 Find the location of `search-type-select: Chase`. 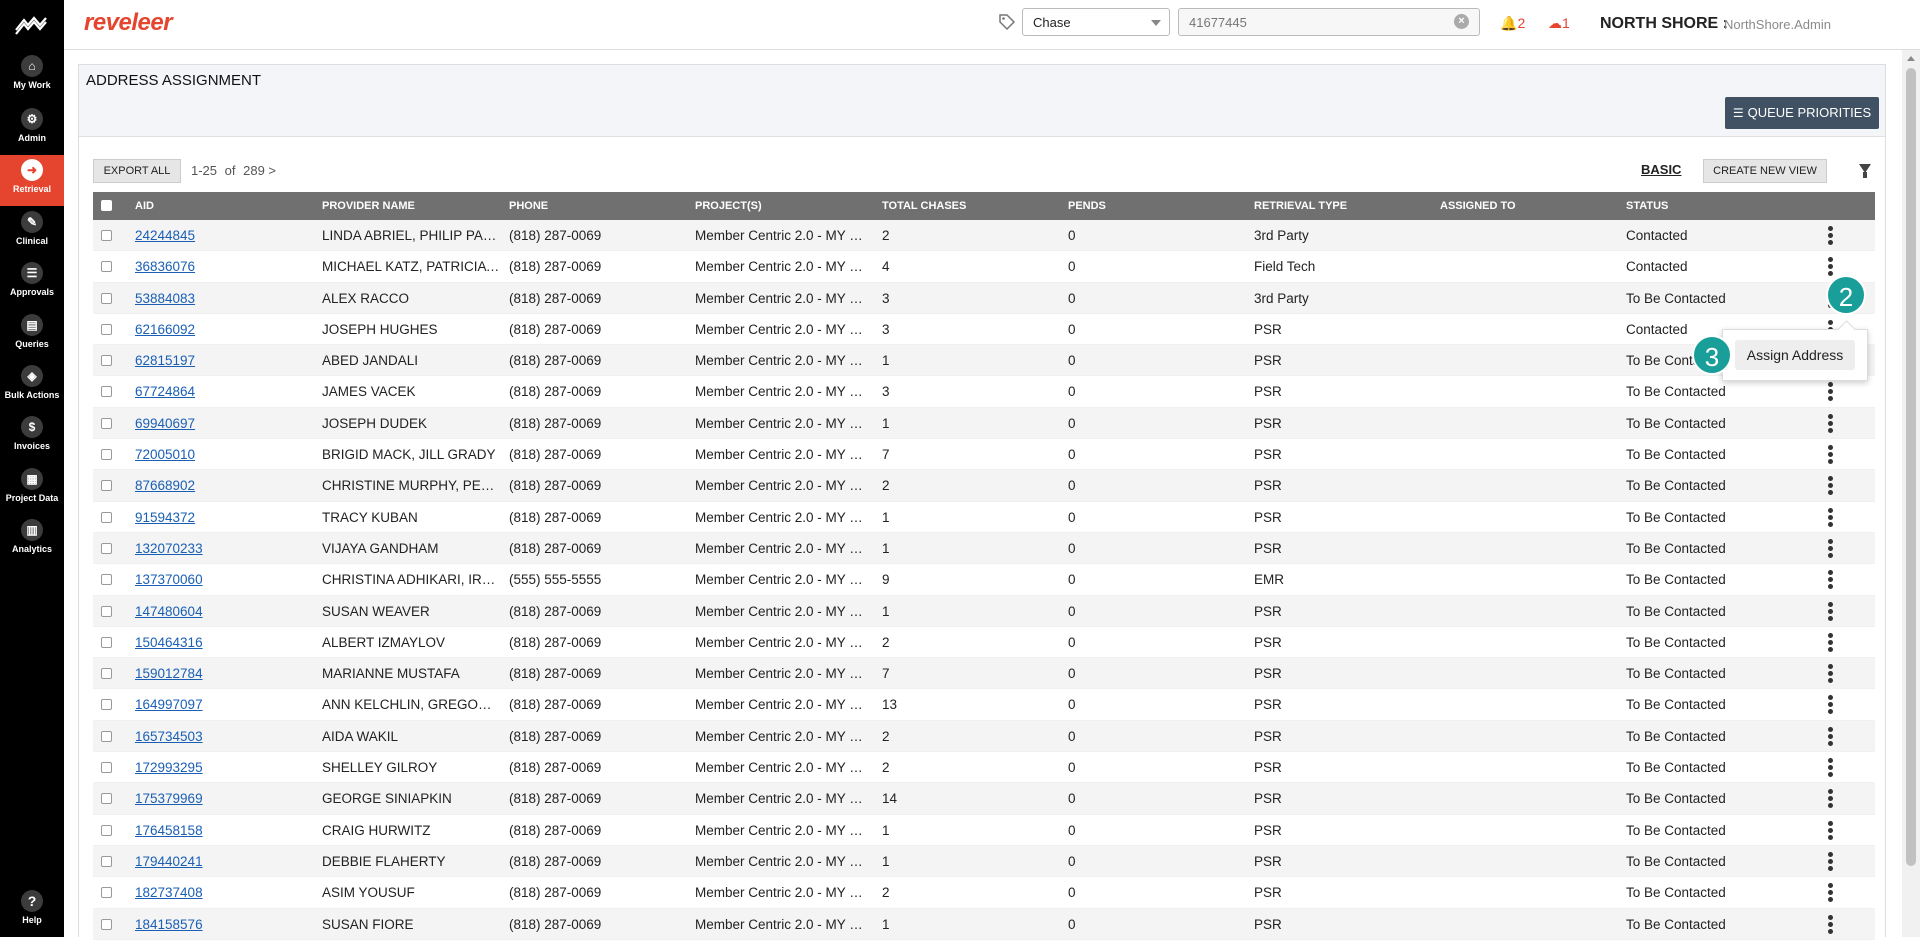

search-type-select: Chase is located at coordinates (1096, 22).